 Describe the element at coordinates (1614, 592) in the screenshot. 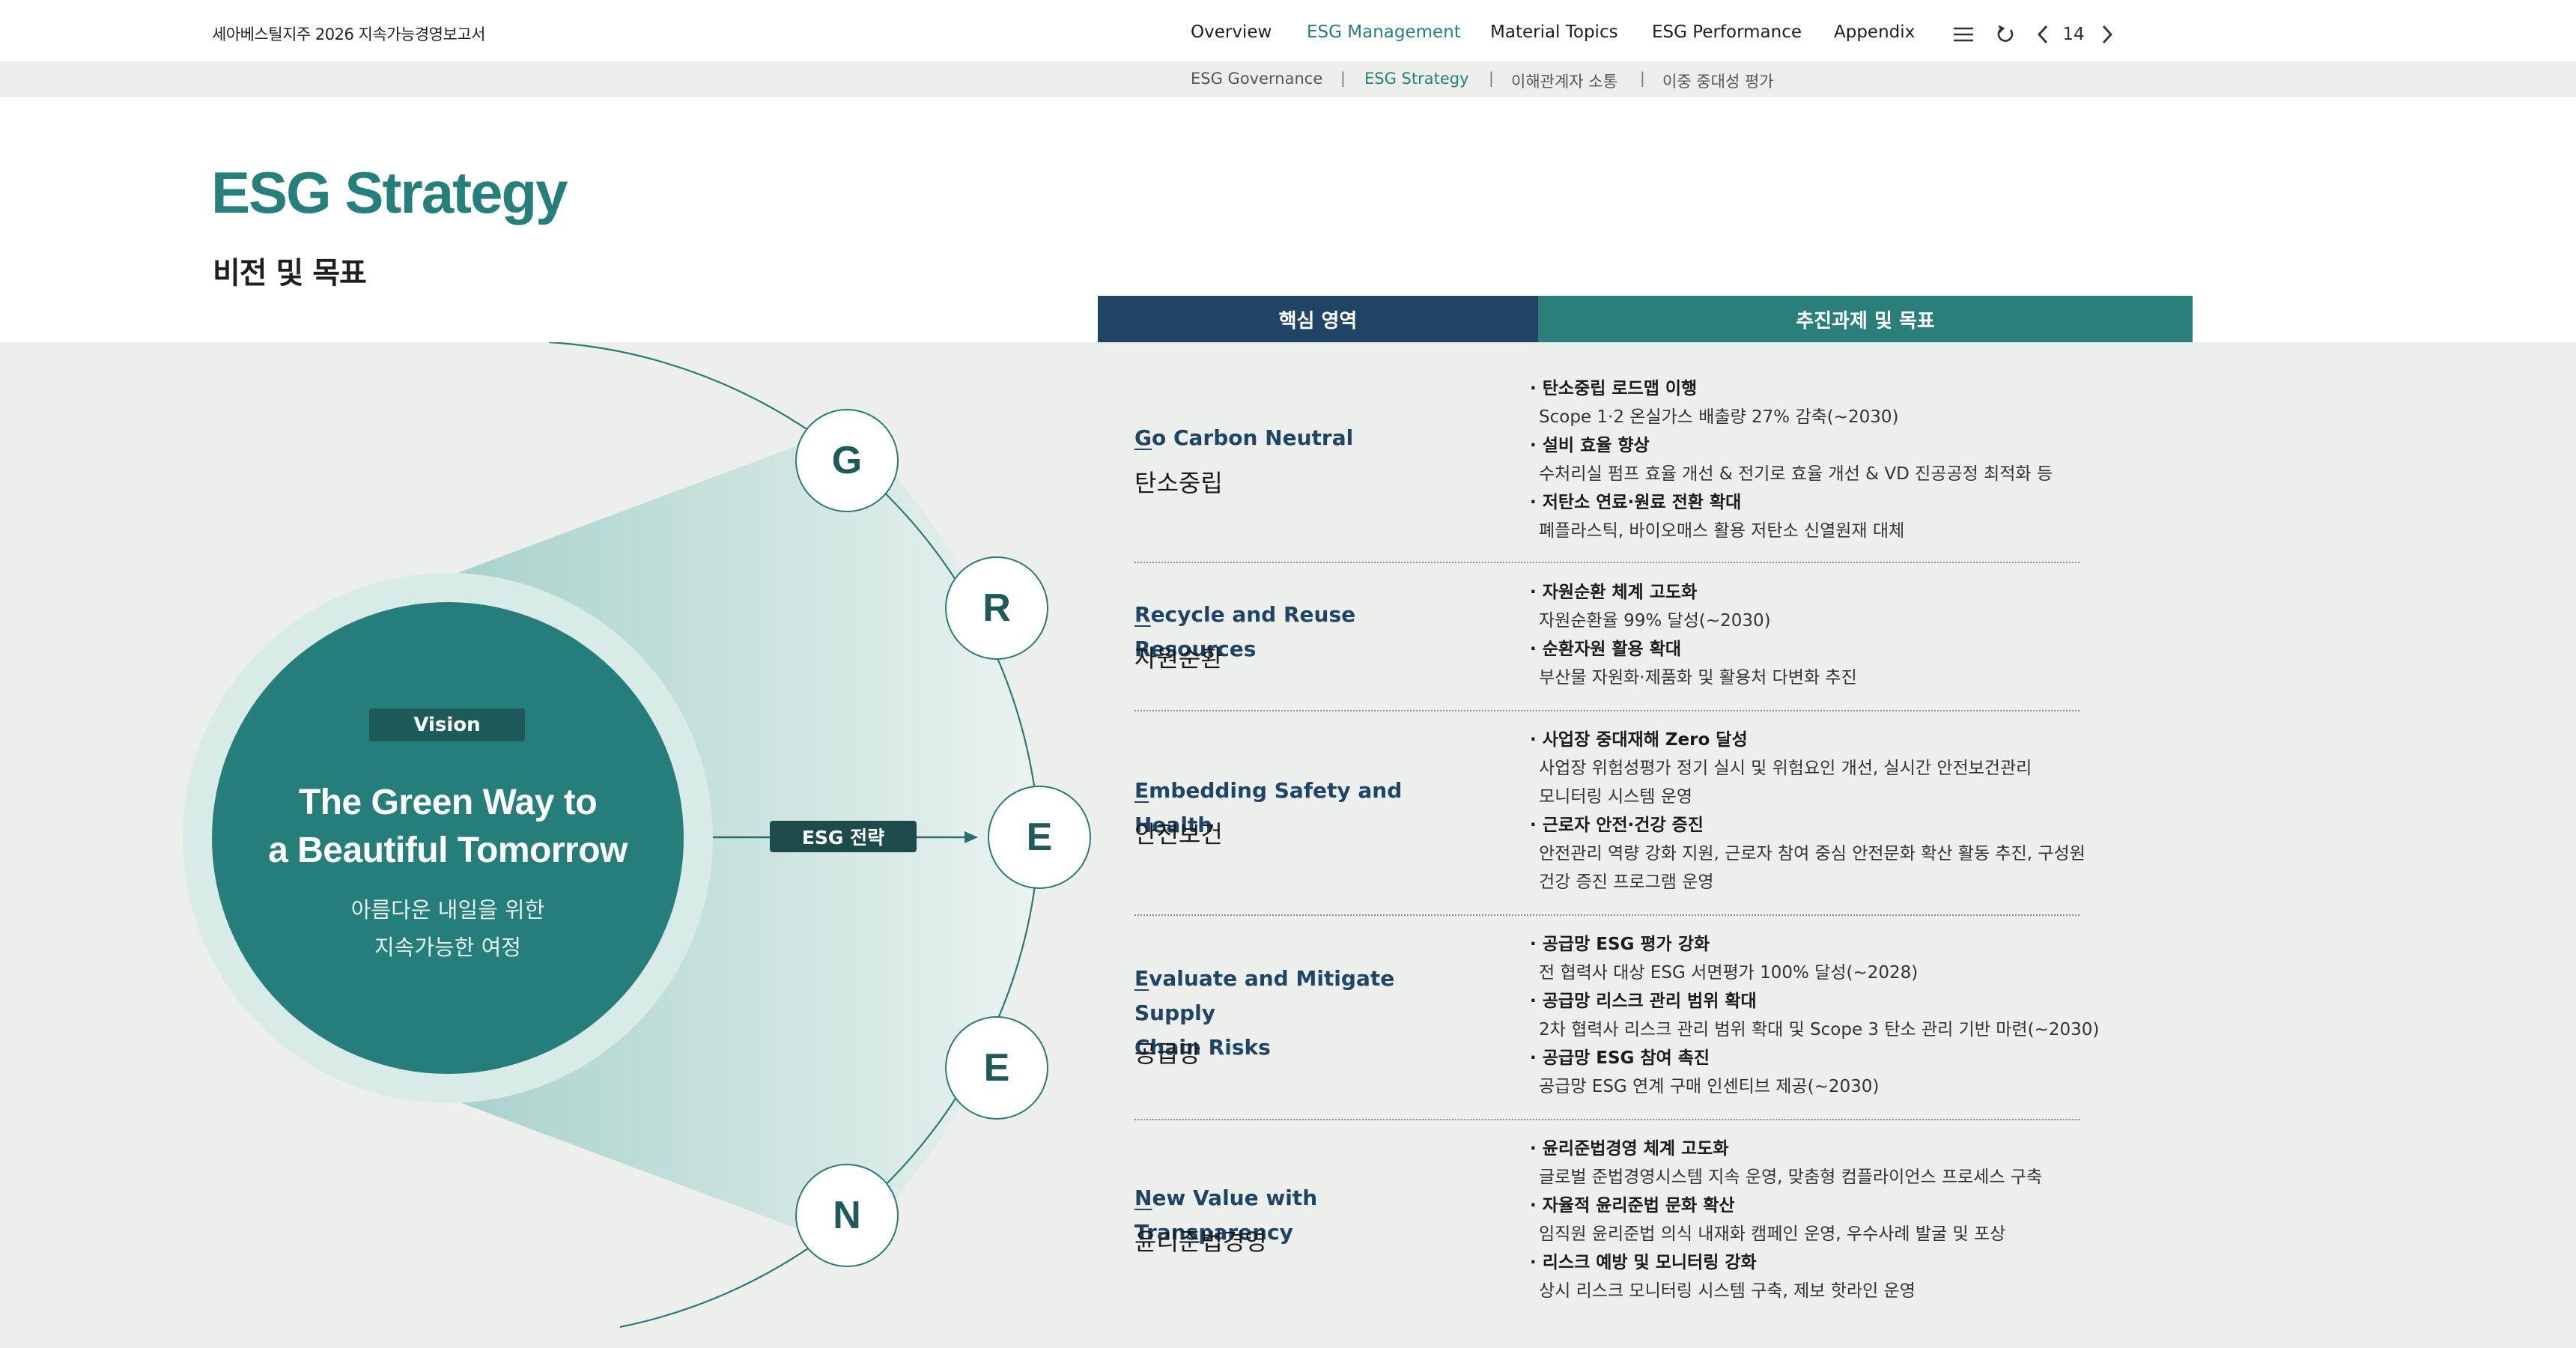

I see `task-title: · 자원순환 체계 고도화` at that location.